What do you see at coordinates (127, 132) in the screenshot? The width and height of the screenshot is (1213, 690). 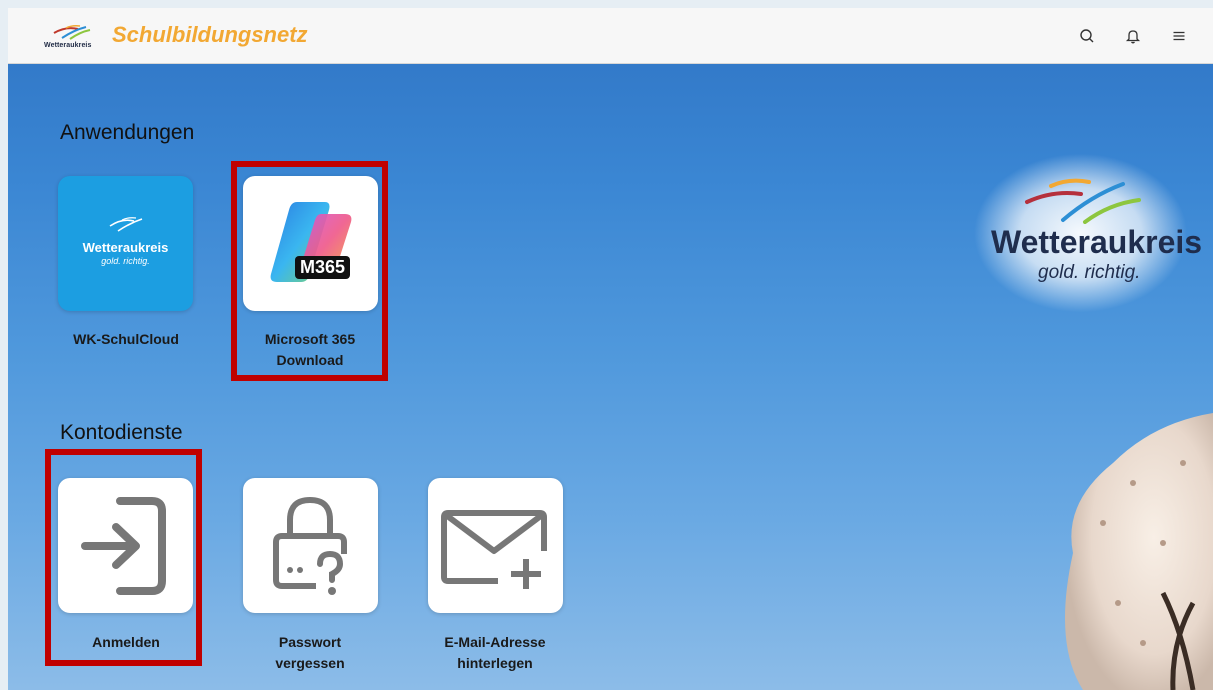 I see `section-title-apps: Anwendungen` at bounding box center [127, 132].